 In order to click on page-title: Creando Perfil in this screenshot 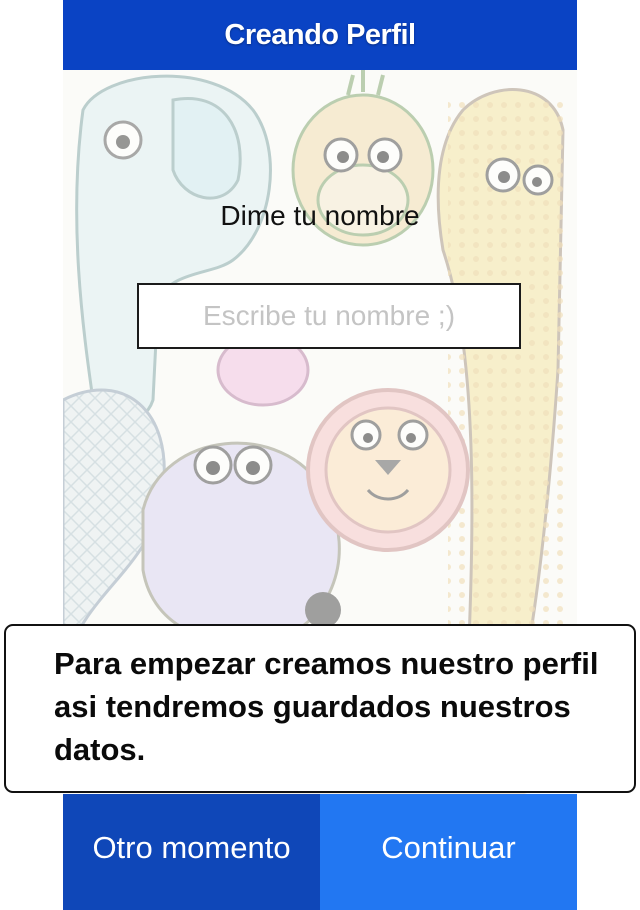, I will do `click(320, 34)`.